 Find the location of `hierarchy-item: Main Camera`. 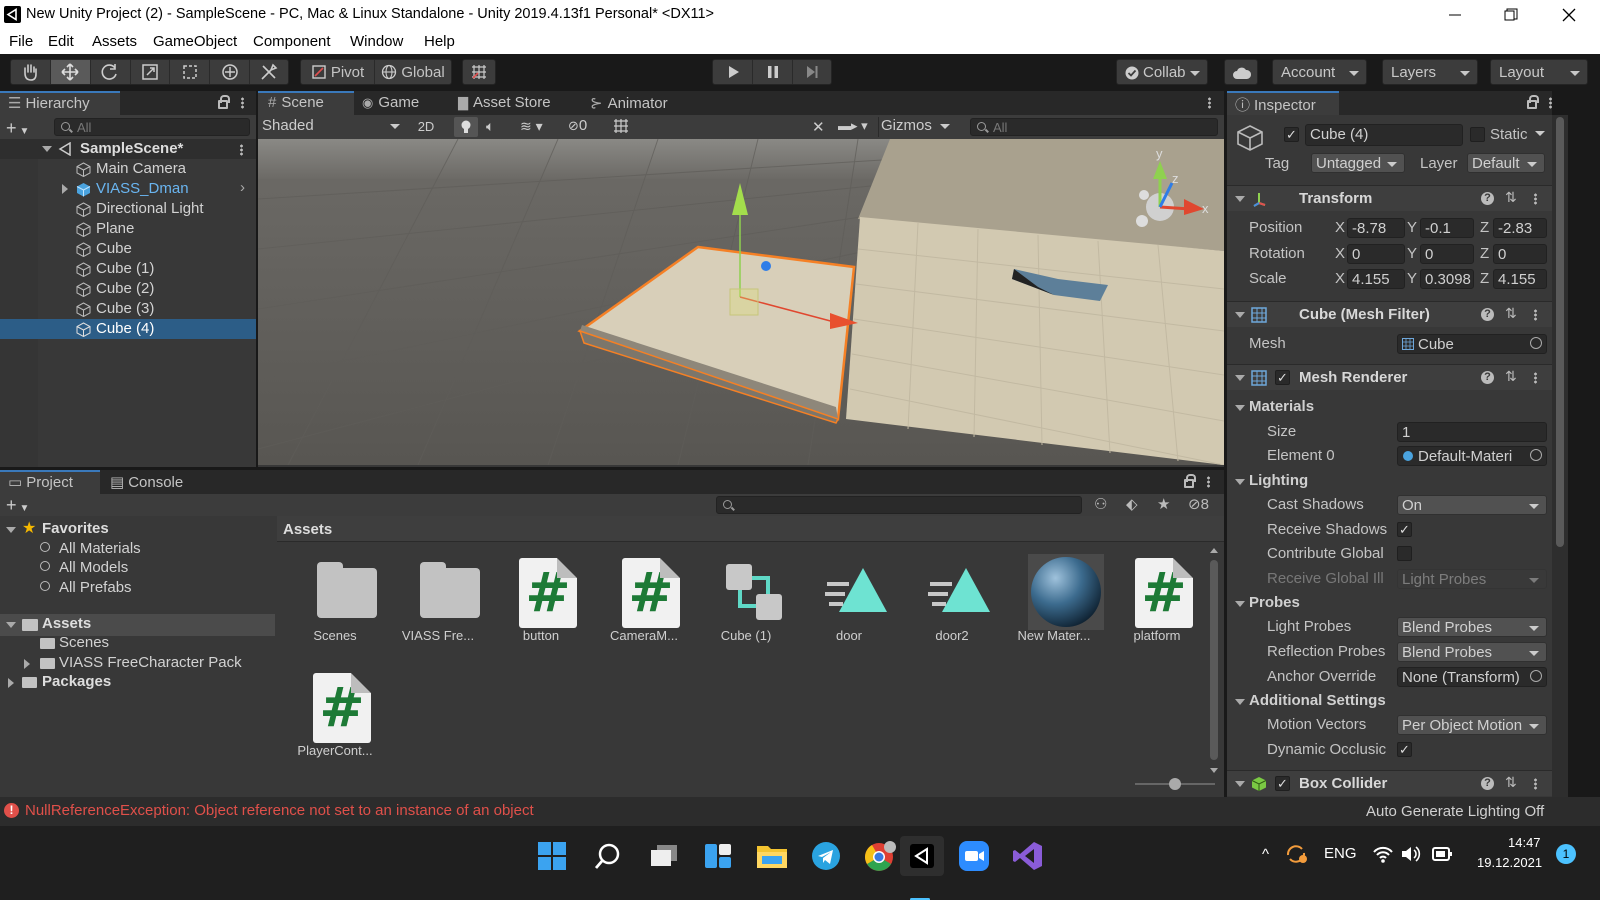

hierarchy-item: Main Camera is located at coordinates (128, 169).